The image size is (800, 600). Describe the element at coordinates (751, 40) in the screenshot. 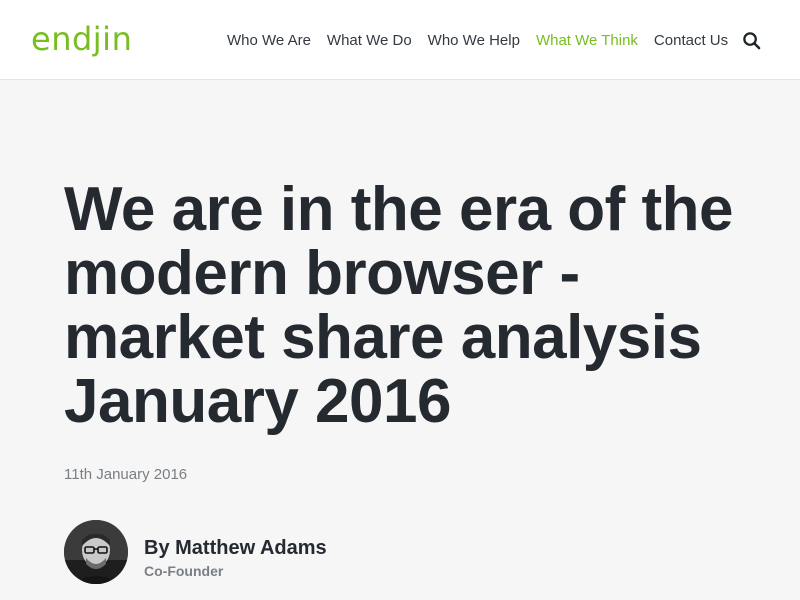

I see `search-icon` at that location.